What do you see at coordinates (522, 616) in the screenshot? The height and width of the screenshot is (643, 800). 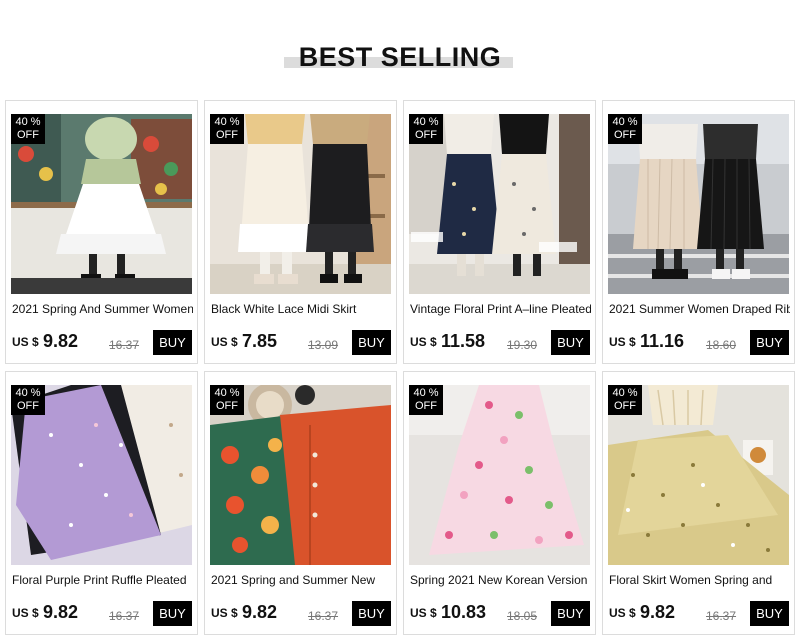 I see `original-price: 18.05` at bounding box center [522, 616].